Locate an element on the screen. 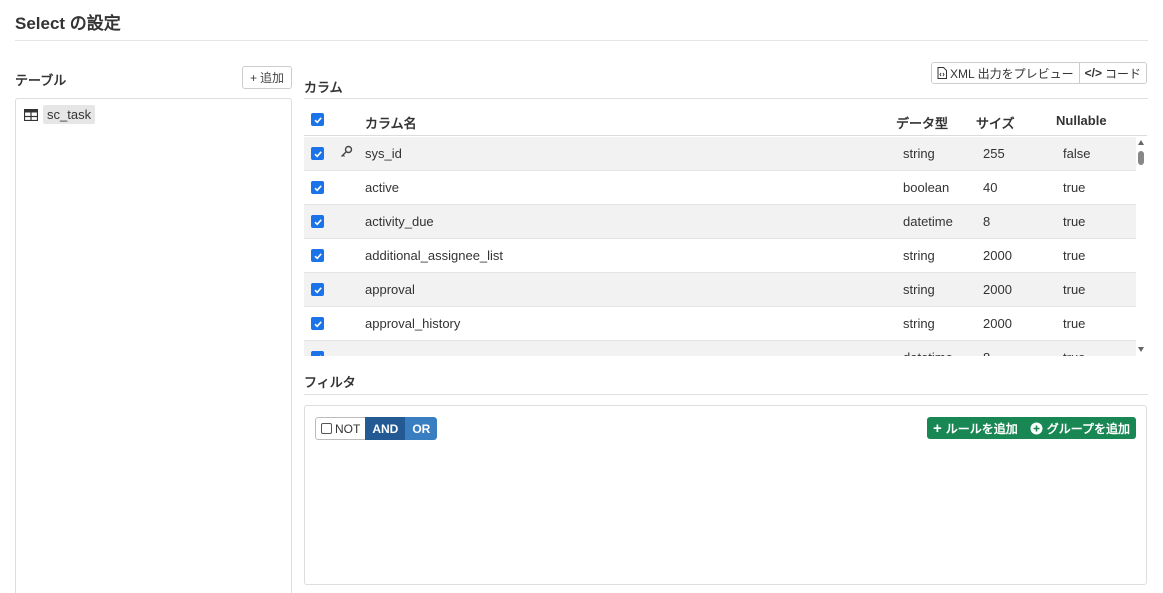 The image size is (1163, 593). key-icon is located at coordinates (347, 151).